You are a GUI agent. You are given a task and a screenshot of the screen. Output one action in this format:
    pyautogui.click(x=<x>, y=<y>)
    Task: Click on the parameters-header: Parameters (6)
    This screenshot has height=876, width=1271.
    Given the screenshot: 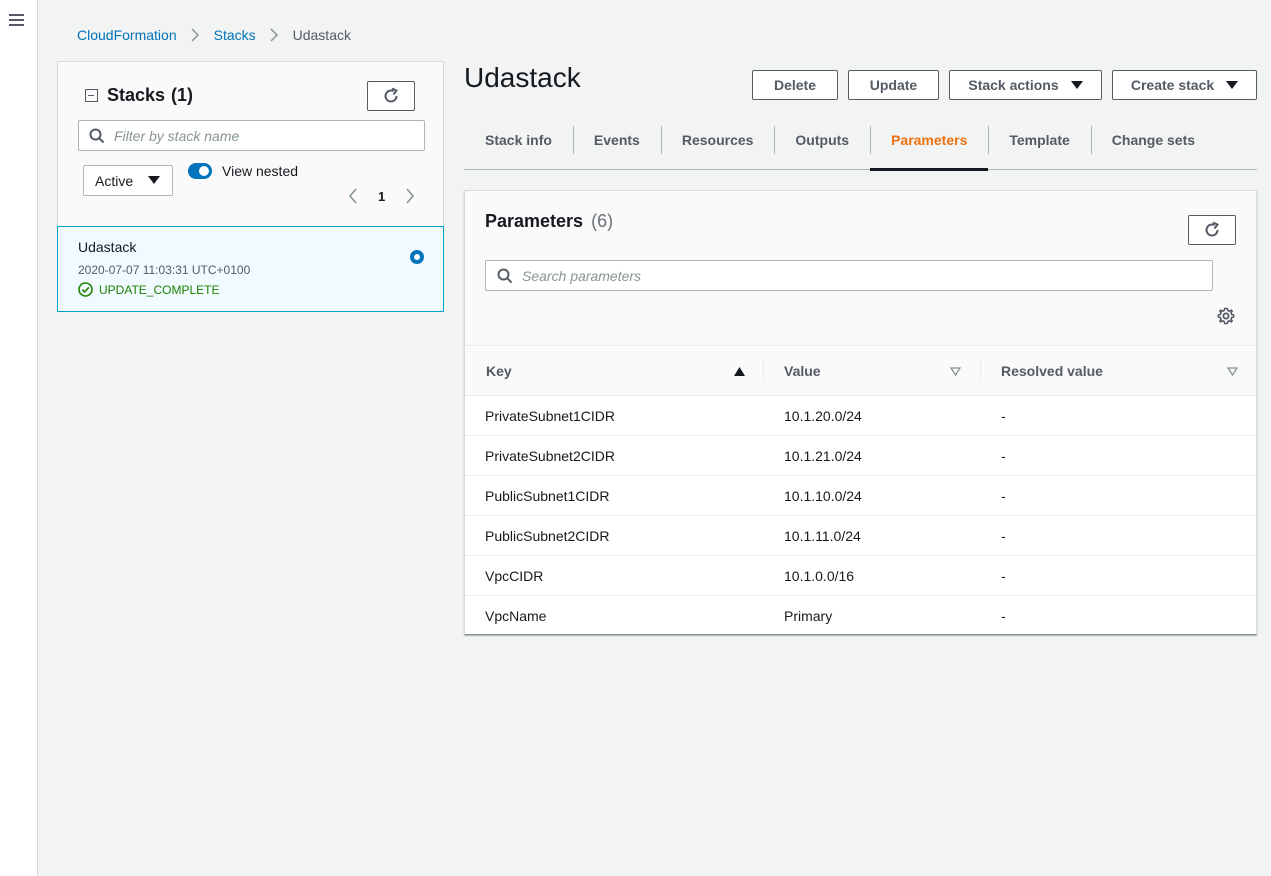 What is the action you would take?
    pyautogui.click(x=860, y=268)
    